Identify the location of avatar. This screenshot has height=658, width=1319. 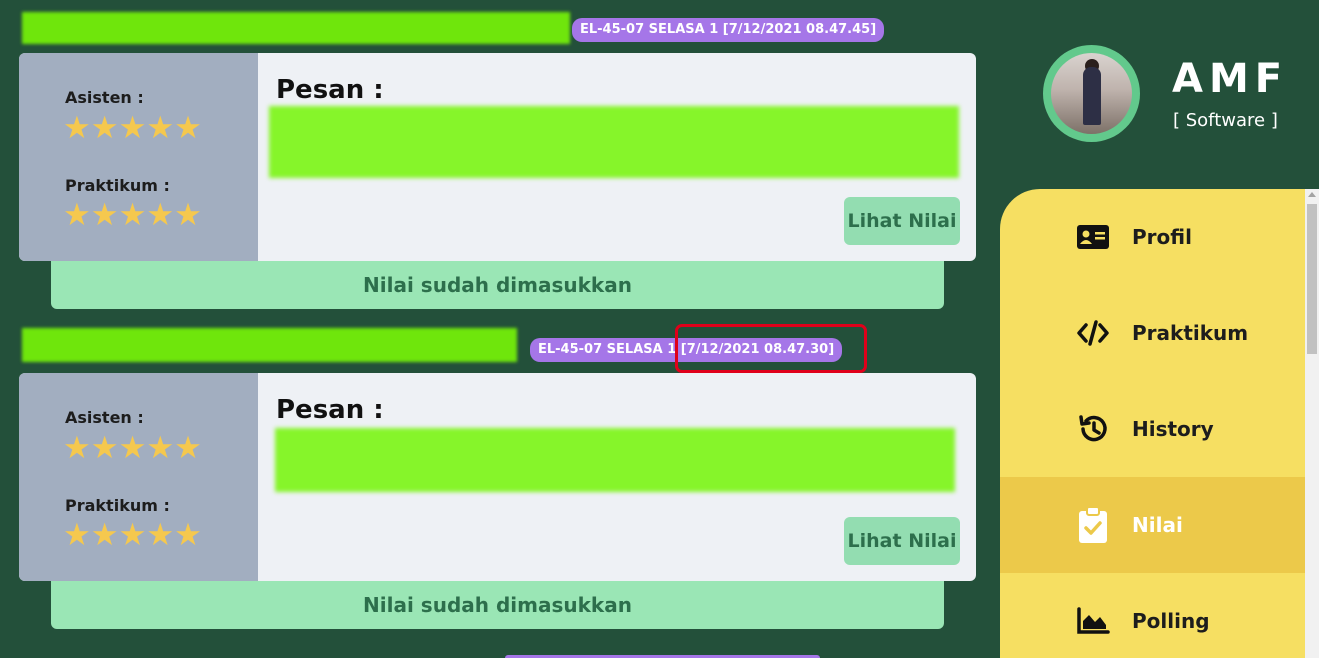
(1091, 93).